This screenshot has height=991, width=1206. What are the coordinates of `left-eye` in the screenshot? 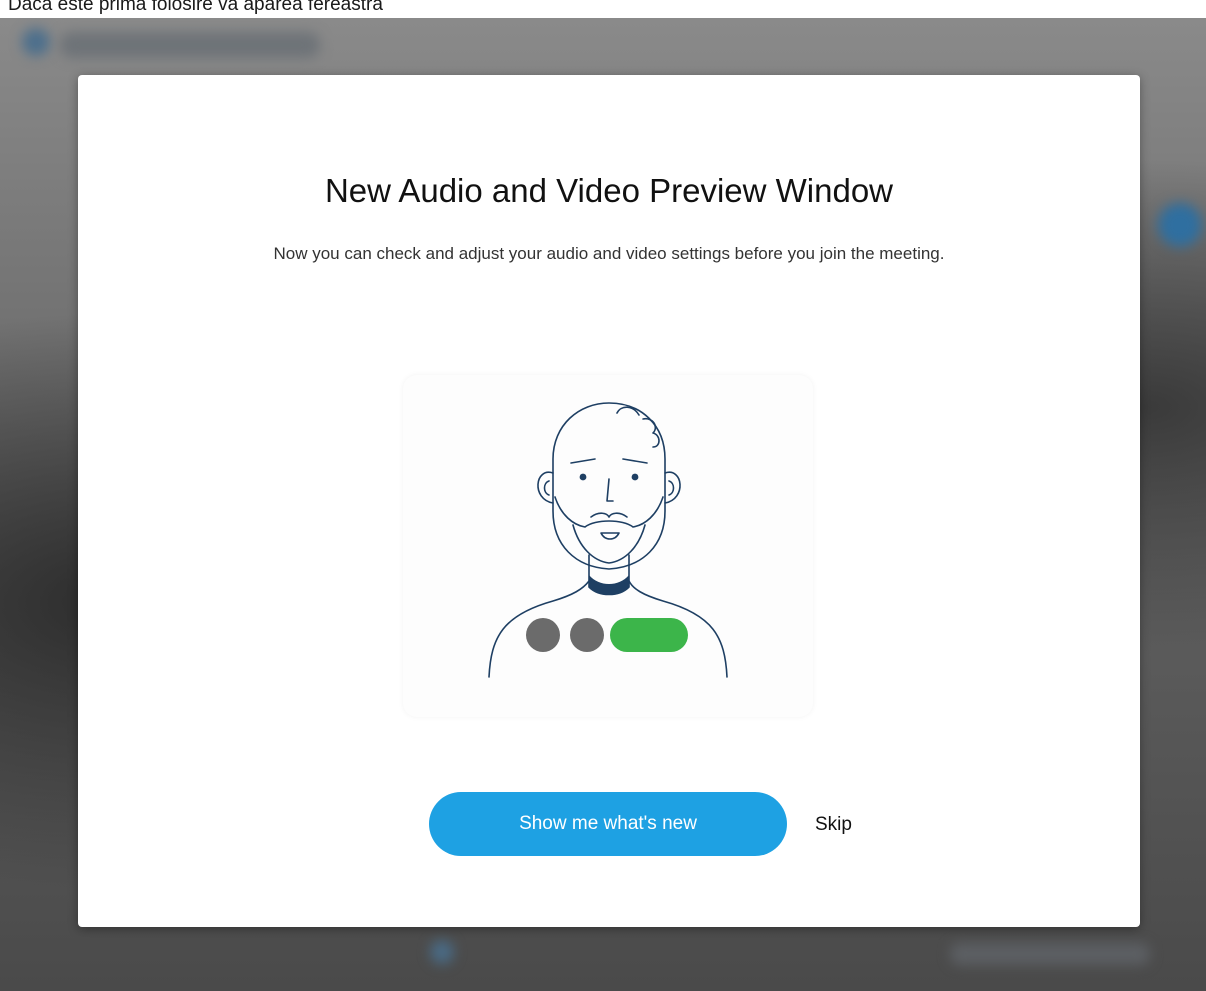 It's located at (583, 477).